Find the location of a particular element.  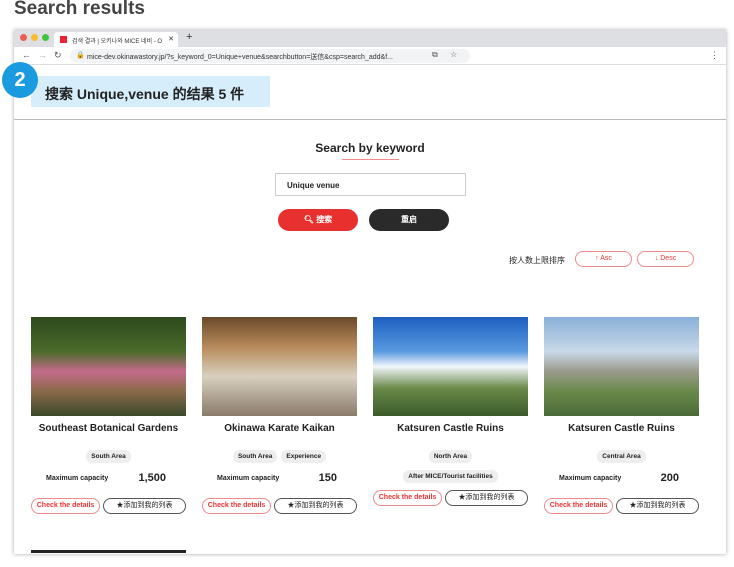

area-tag: Experience is located at coordinates (304, 456).